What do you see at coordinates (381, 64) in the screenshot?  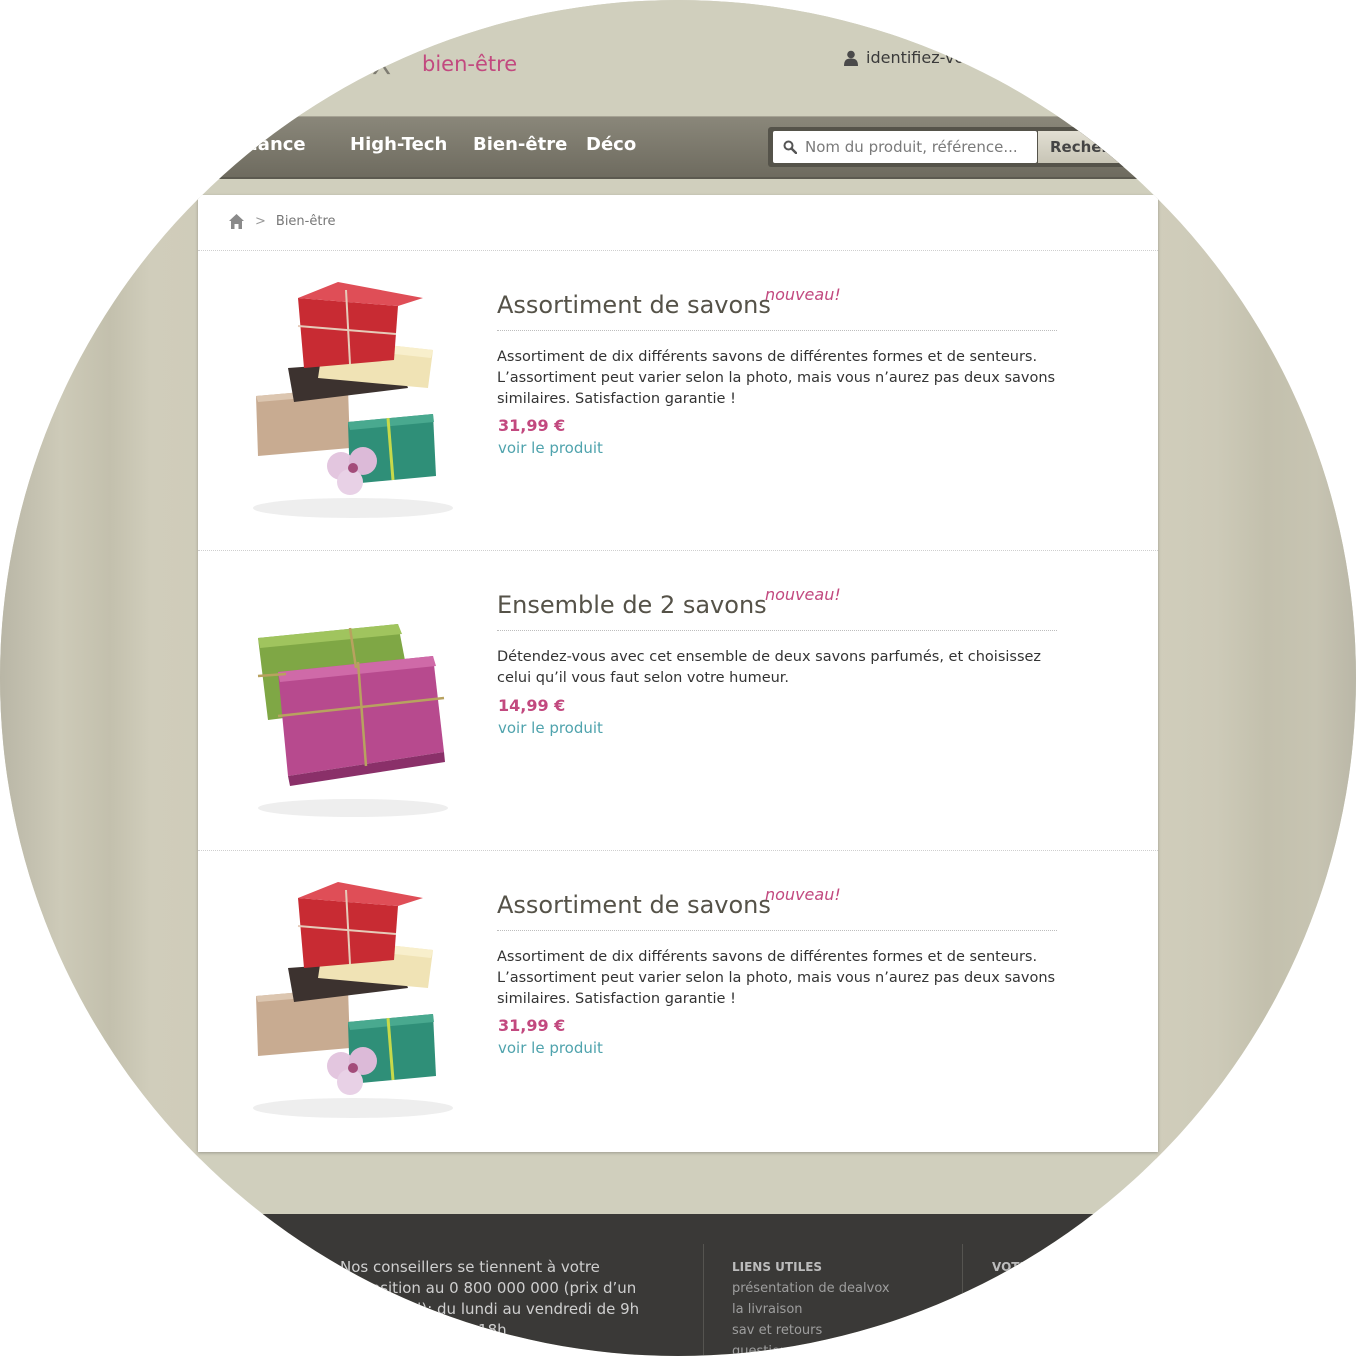 I see `brand-logo: X` at bounding box center [381, 64].